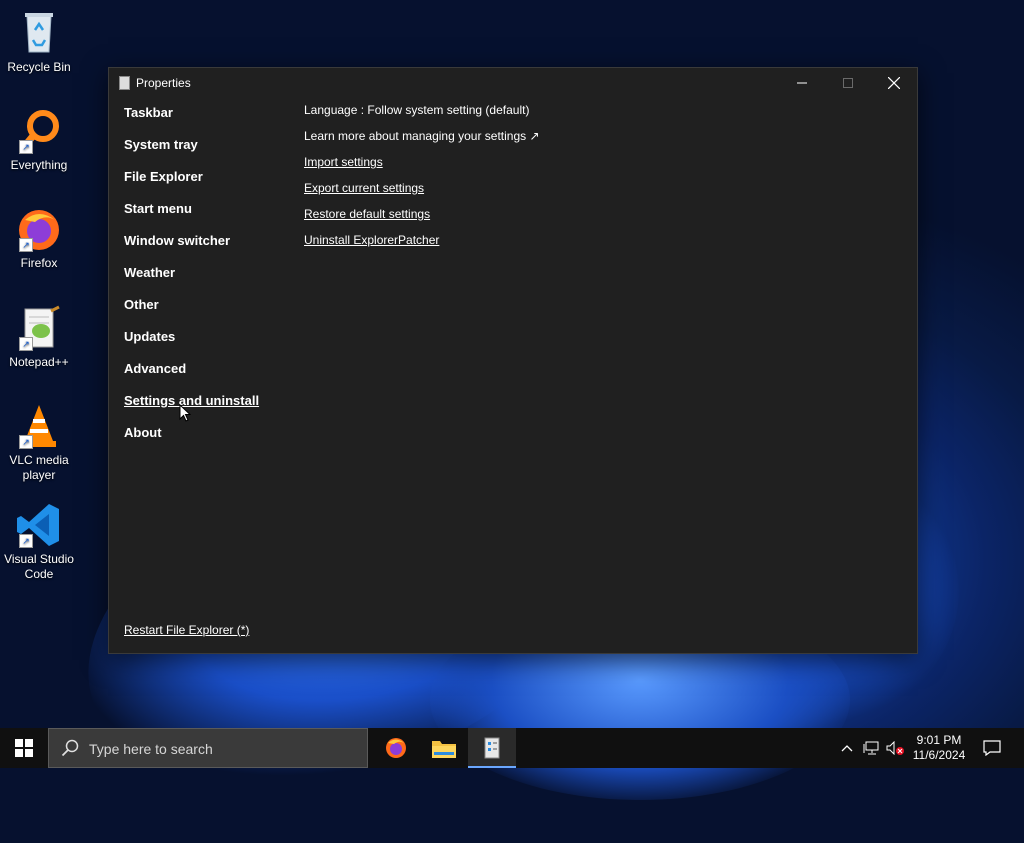  I want to click on vscode-icon: ↗, so click(39, 525).